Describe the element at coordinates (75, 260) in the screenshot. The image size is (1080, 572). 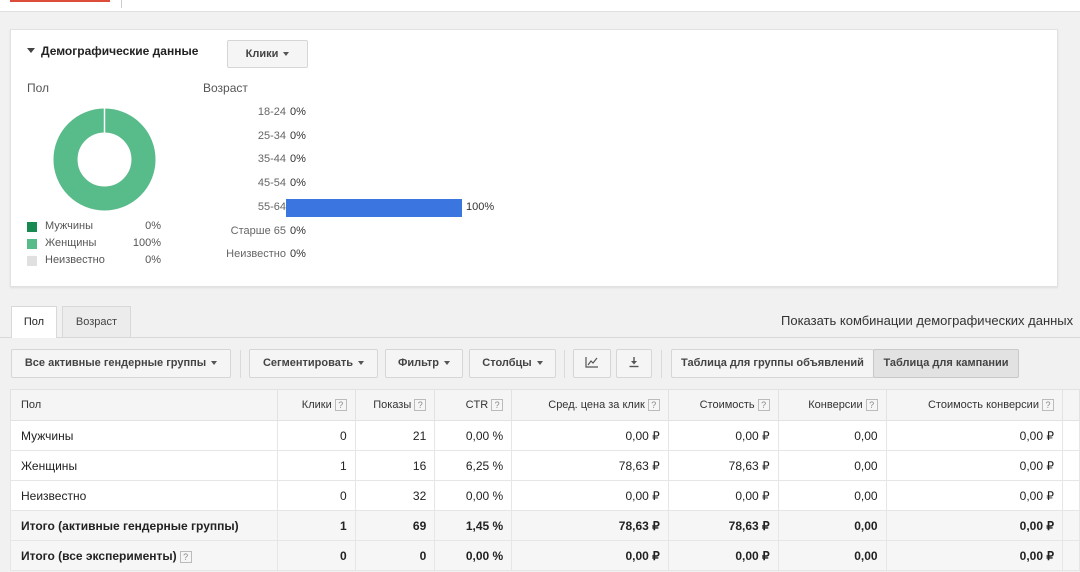
I see `legend-label: Неизвестно` at that location.